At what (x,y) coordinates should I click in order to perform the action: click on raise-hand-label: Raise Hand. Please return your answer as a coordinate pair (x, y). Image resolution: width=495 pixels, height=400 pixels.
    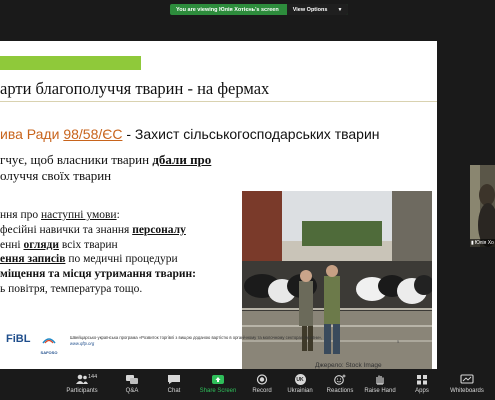
    Looking at the image, I should click on (380, 391).